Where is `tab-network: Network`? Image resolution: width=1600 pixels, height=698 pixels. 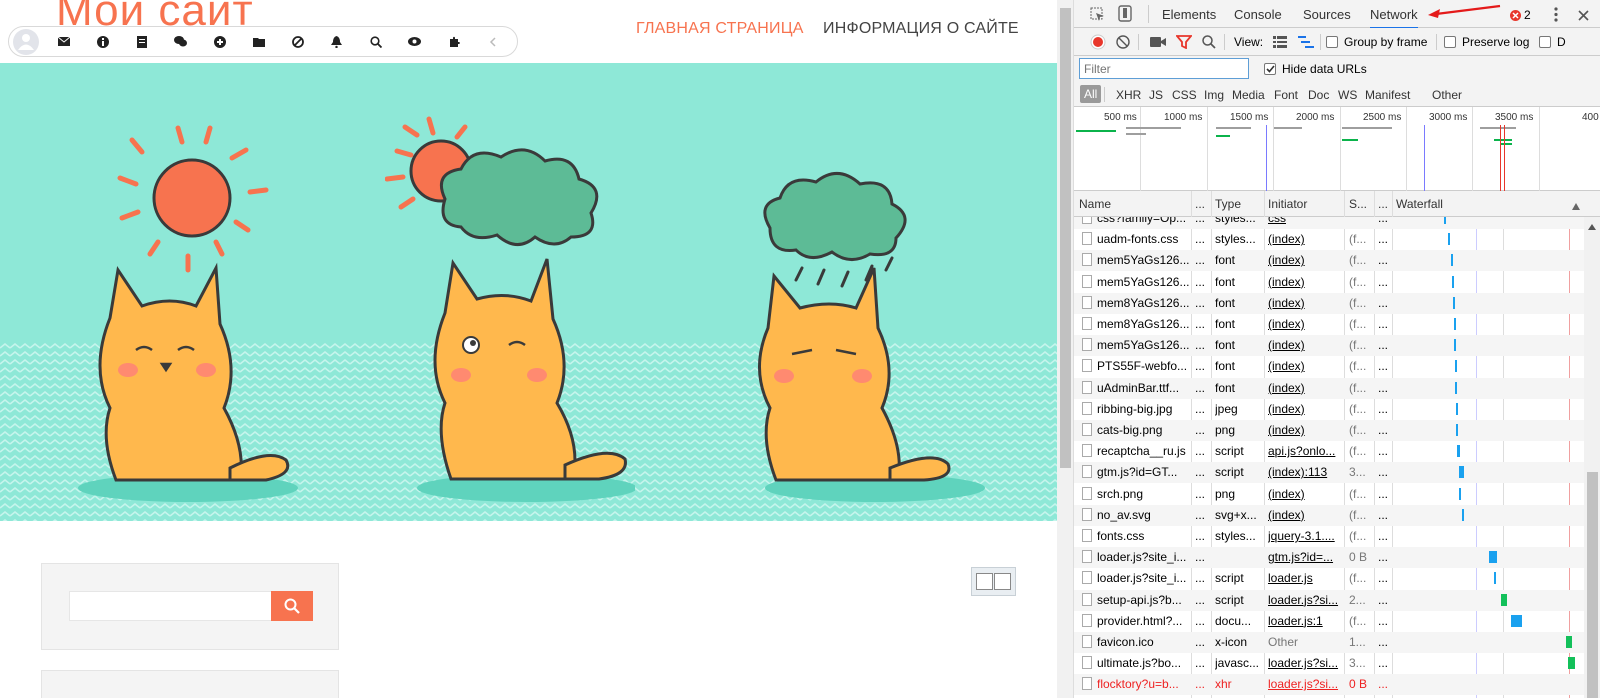
tab-network: Network is located at coordinates (1394, 18).